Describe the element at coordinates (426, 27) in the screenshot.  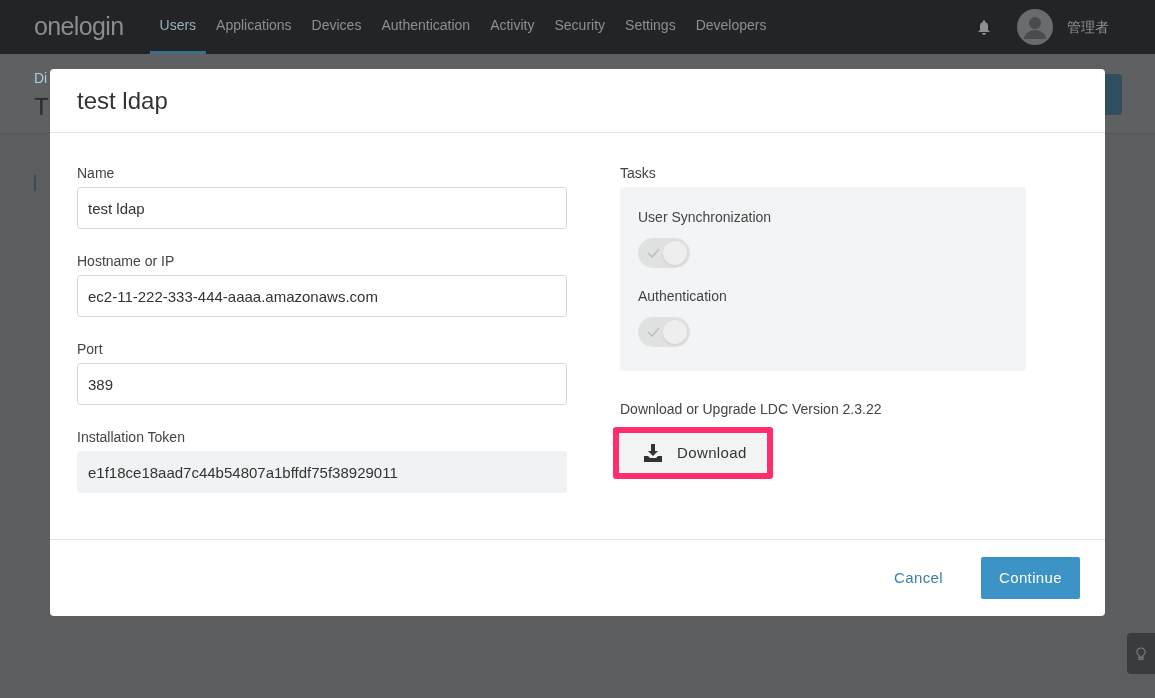
I see `nav-tab: Authentication` at that location.